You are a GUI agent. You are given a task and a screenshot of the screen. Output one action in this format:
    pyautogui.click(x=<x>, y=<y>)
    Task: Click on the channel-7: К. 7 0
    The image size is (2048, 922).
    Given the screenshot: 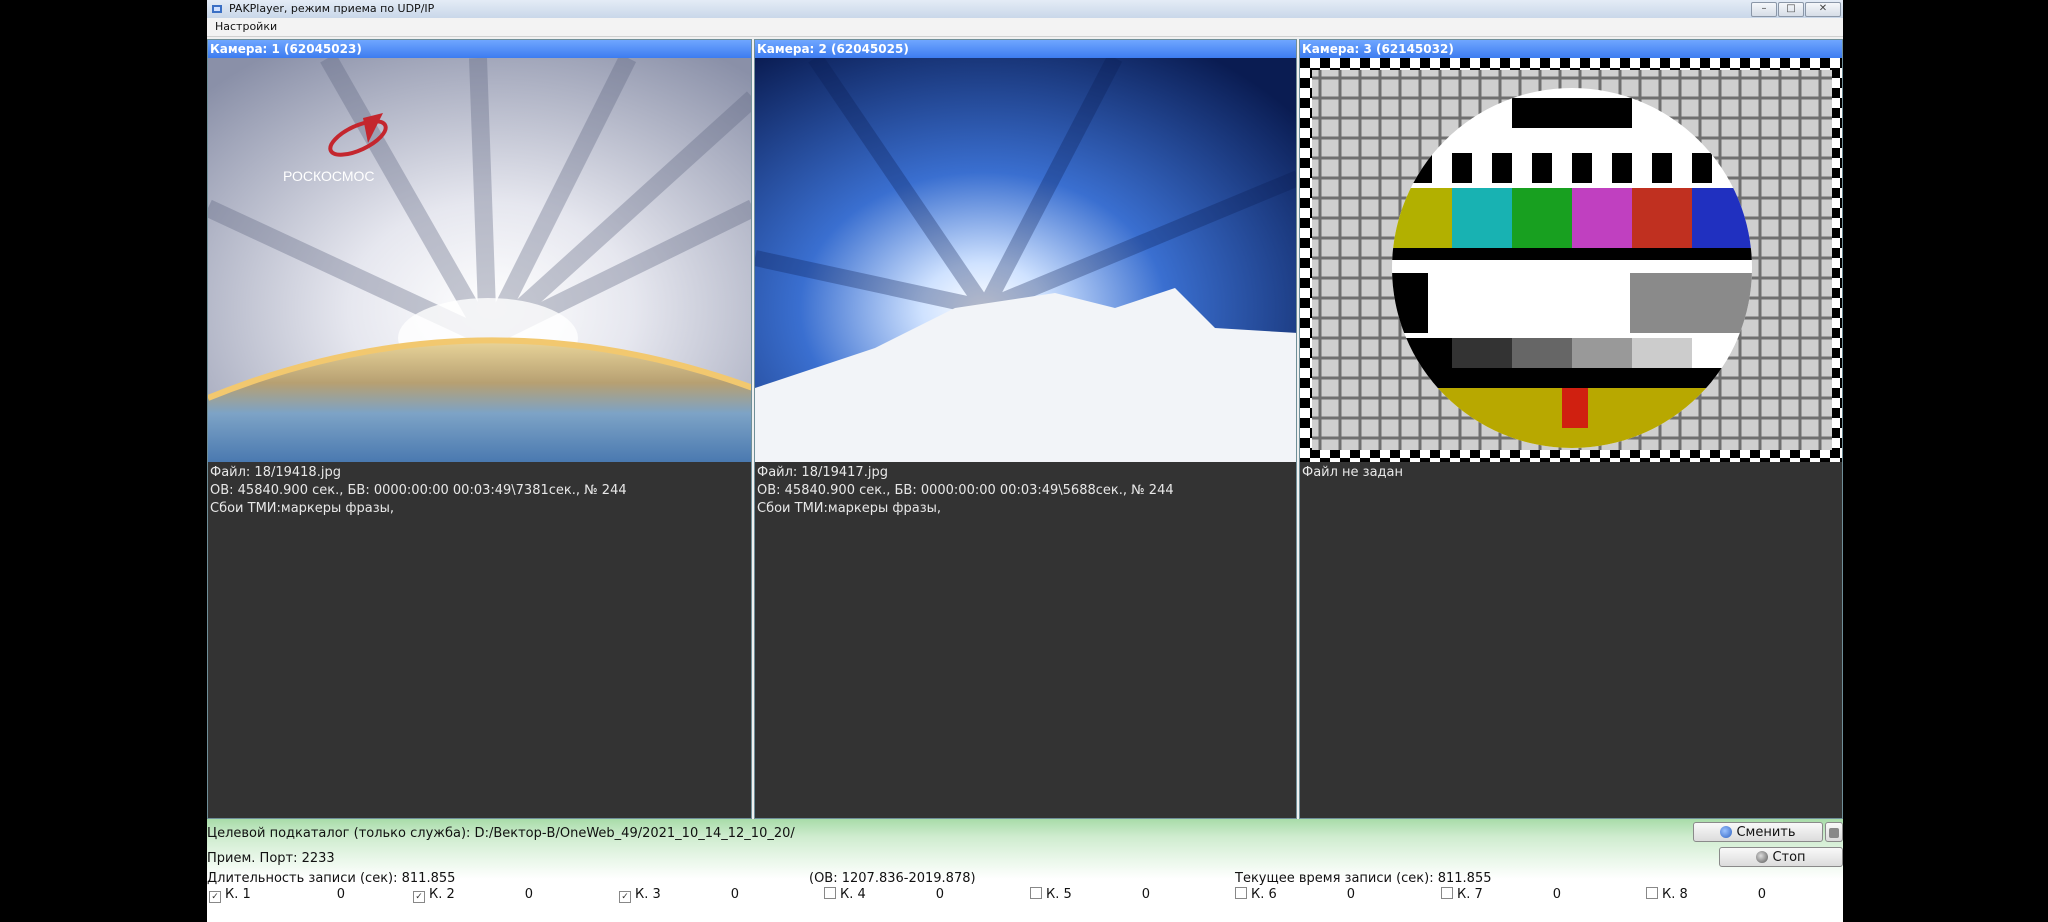 What is the action you would take?
    pyautogui.click(x=1501, y=894)
    